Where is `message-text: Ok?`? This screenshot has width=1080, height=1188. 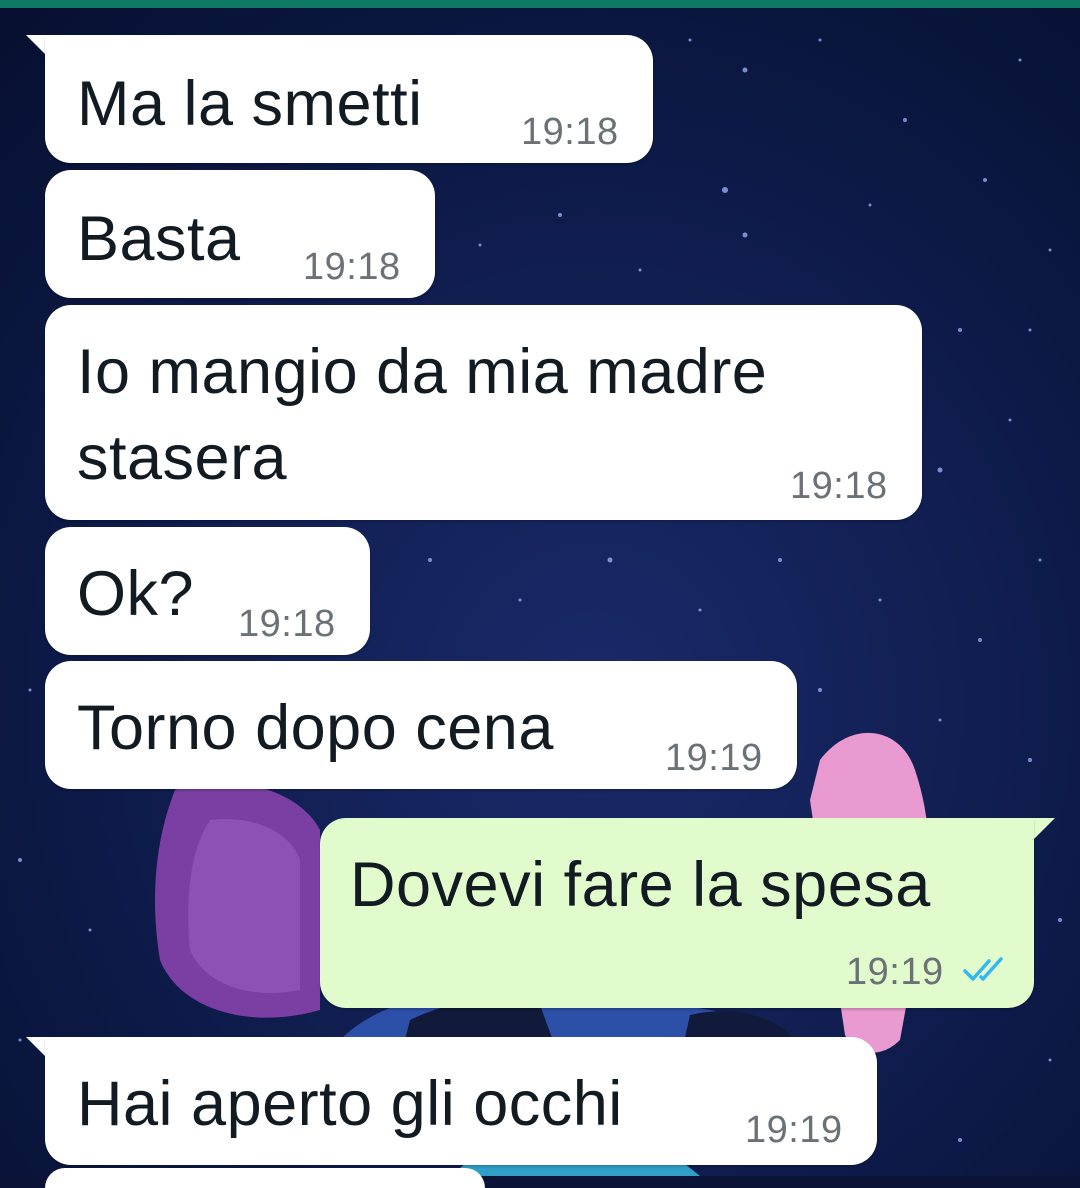
message-text: Ok? is located at coordinates (136, 594).